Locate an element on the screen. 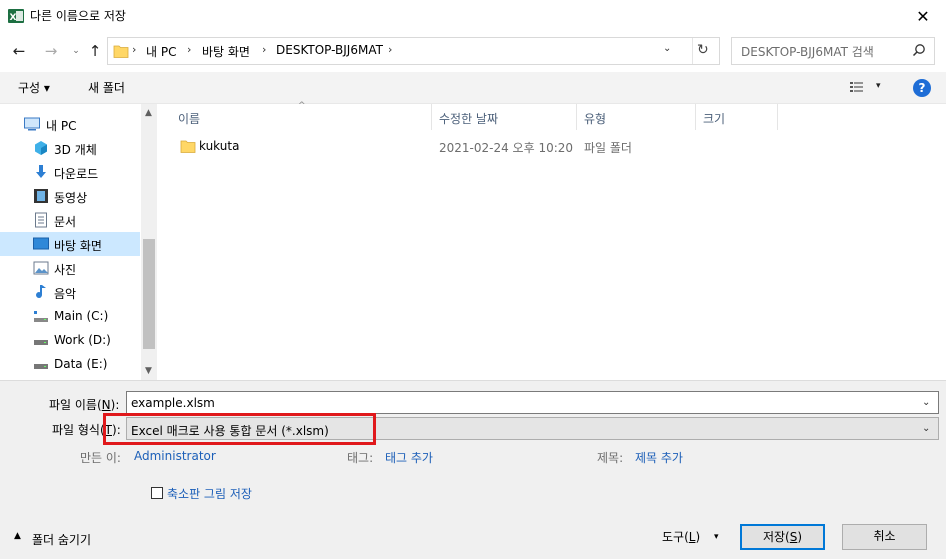 The image size is (946, 559). sidebar-item-pictures: 사진 is located at coordinates (70, 268).